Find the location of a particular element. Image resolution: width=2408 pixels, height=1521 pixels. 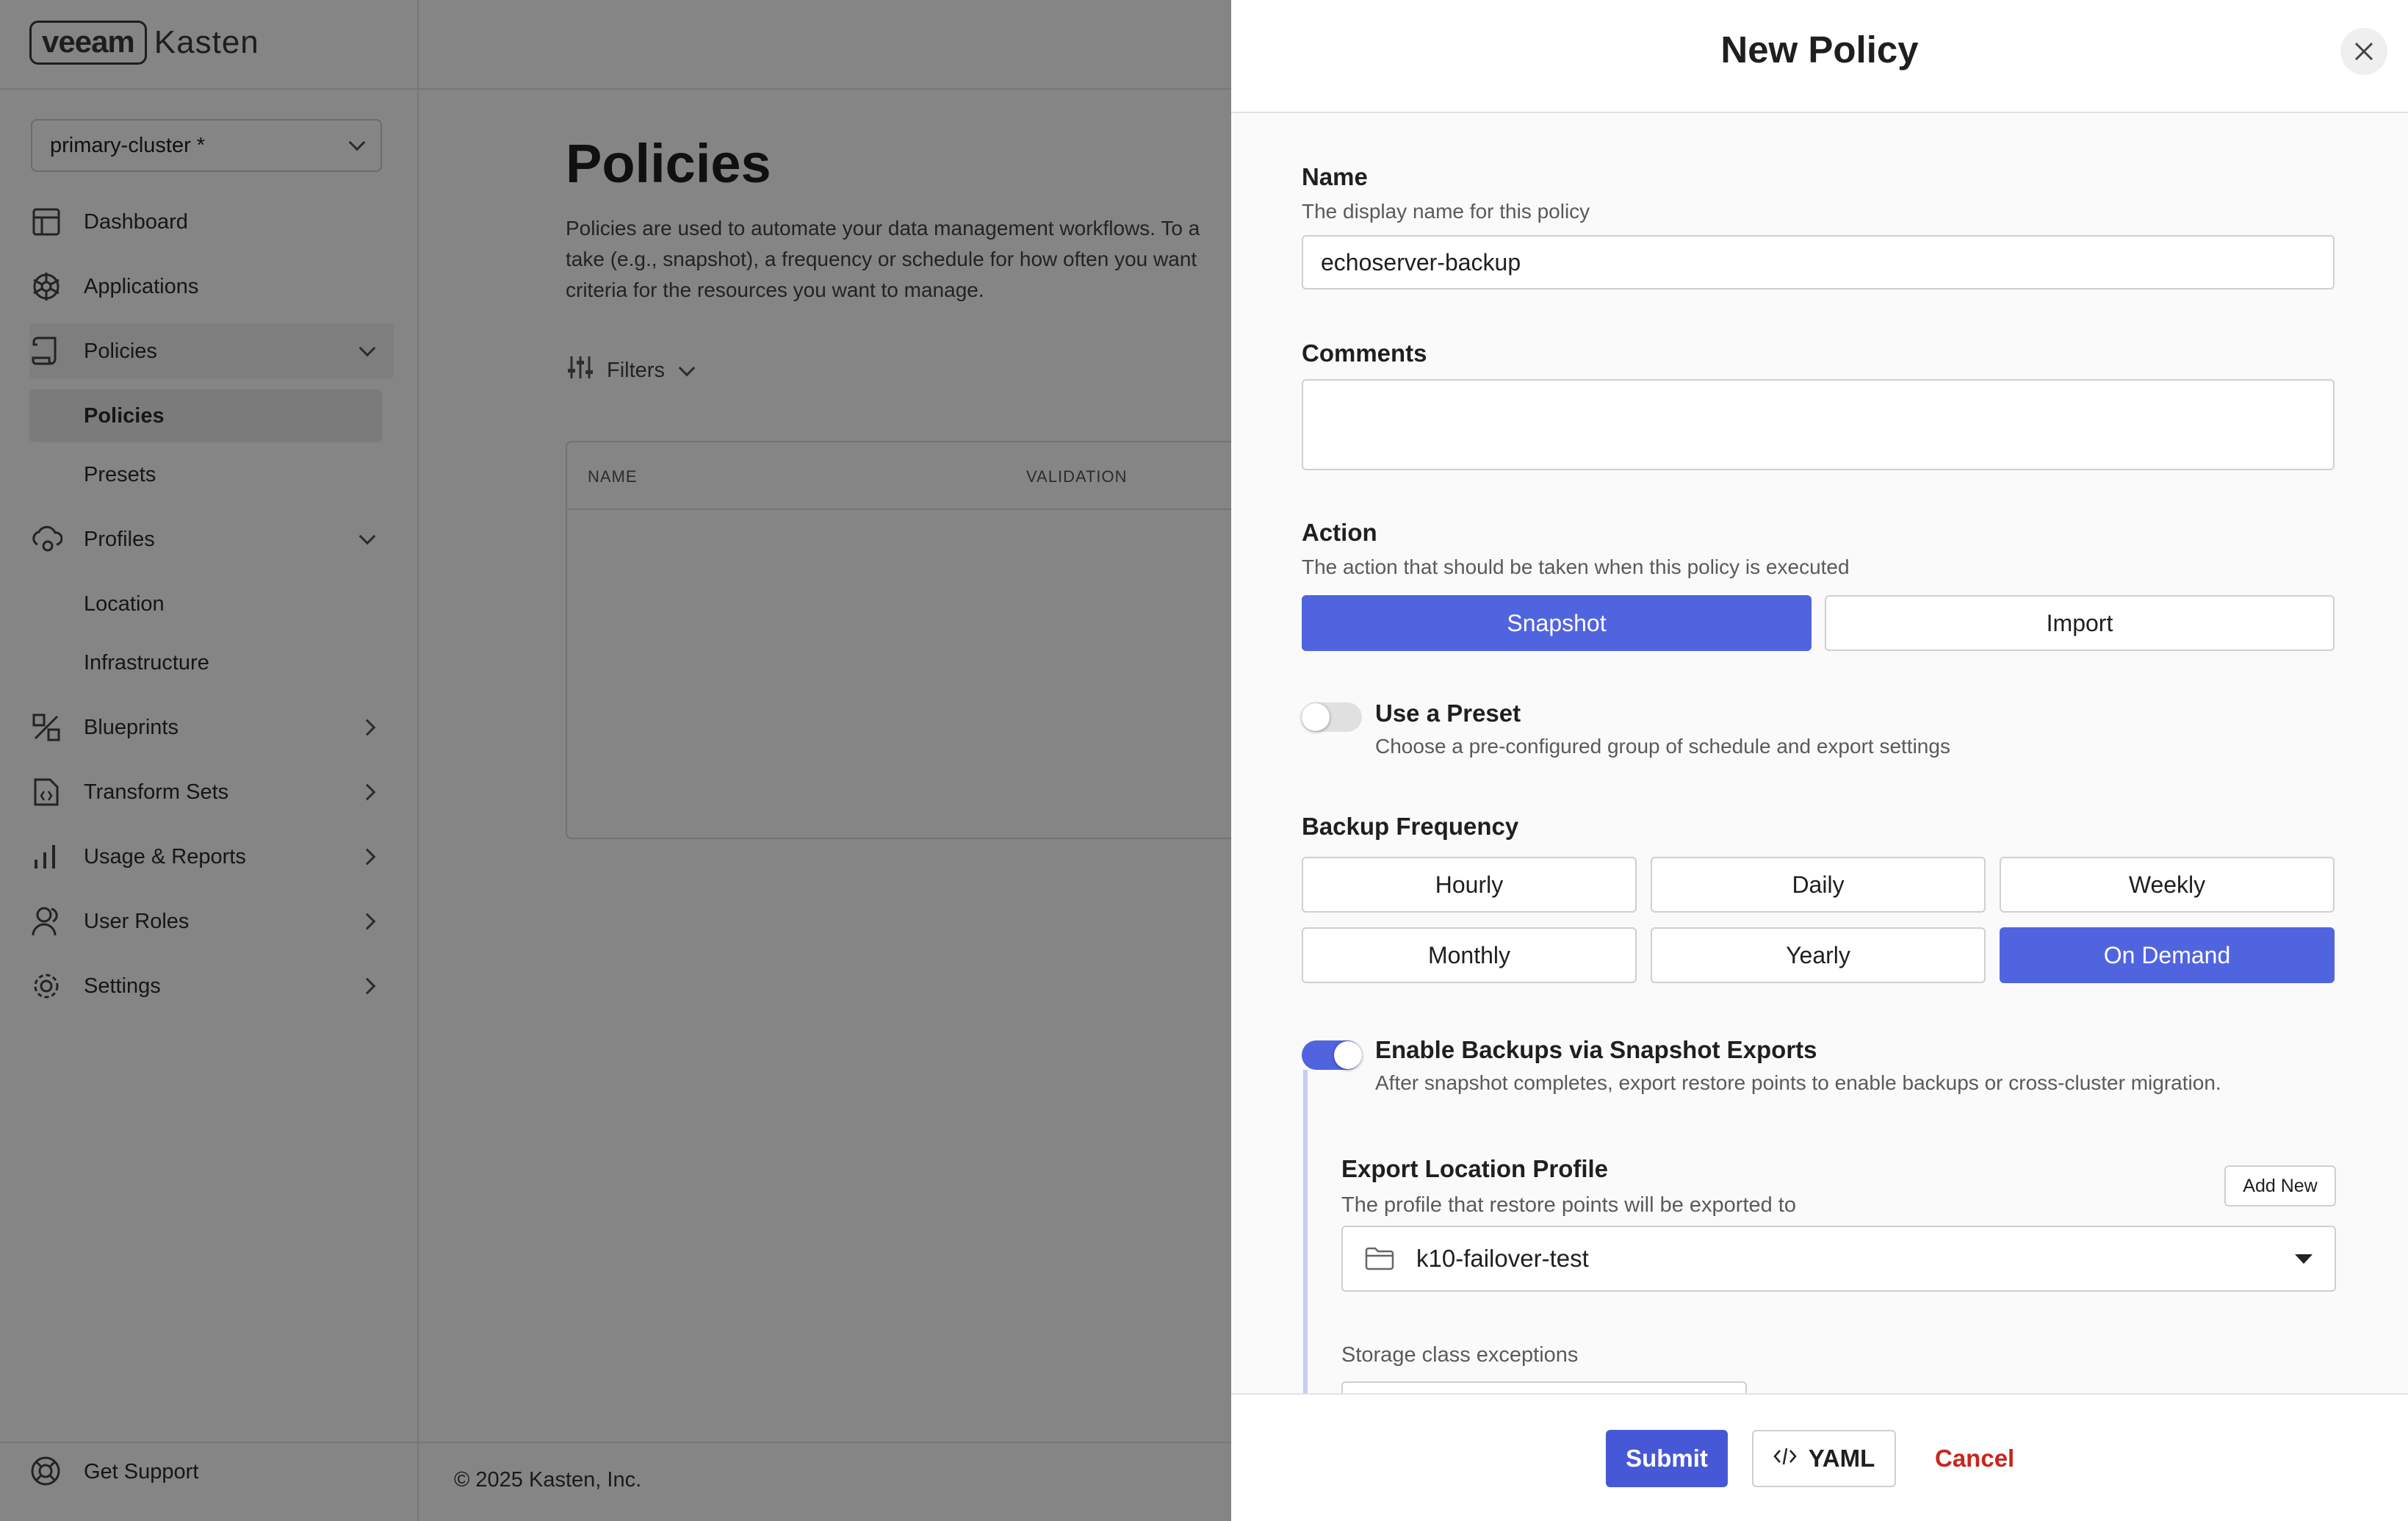

drawer-footer: Submit YAML Cancel is located at coordinates (1819, 1457).